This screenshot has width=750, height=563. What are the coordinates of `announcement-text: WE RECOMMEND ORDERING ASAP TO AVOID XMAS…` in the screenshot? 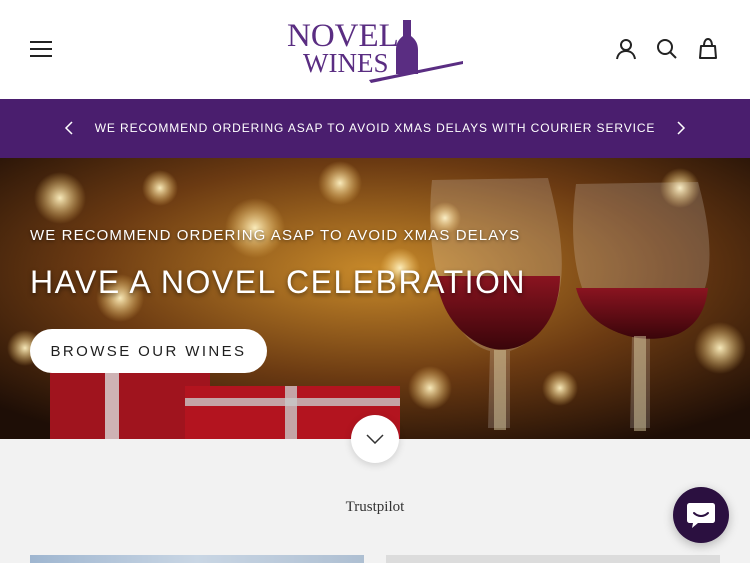 It's located at (375, 128).